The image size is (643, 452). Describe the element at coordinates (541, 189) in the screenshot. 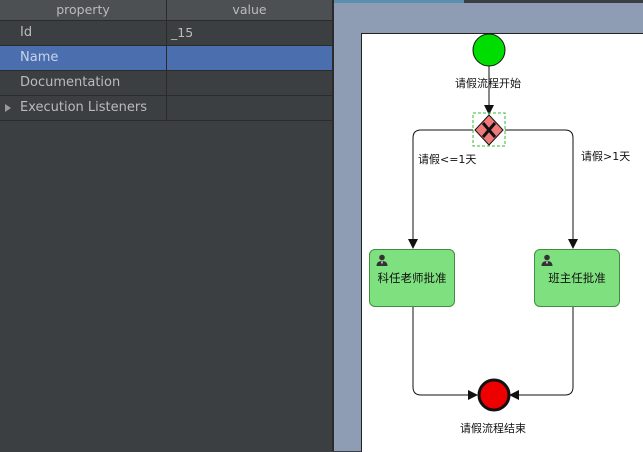

I see `flow-gateway-to-right-task` at that location.